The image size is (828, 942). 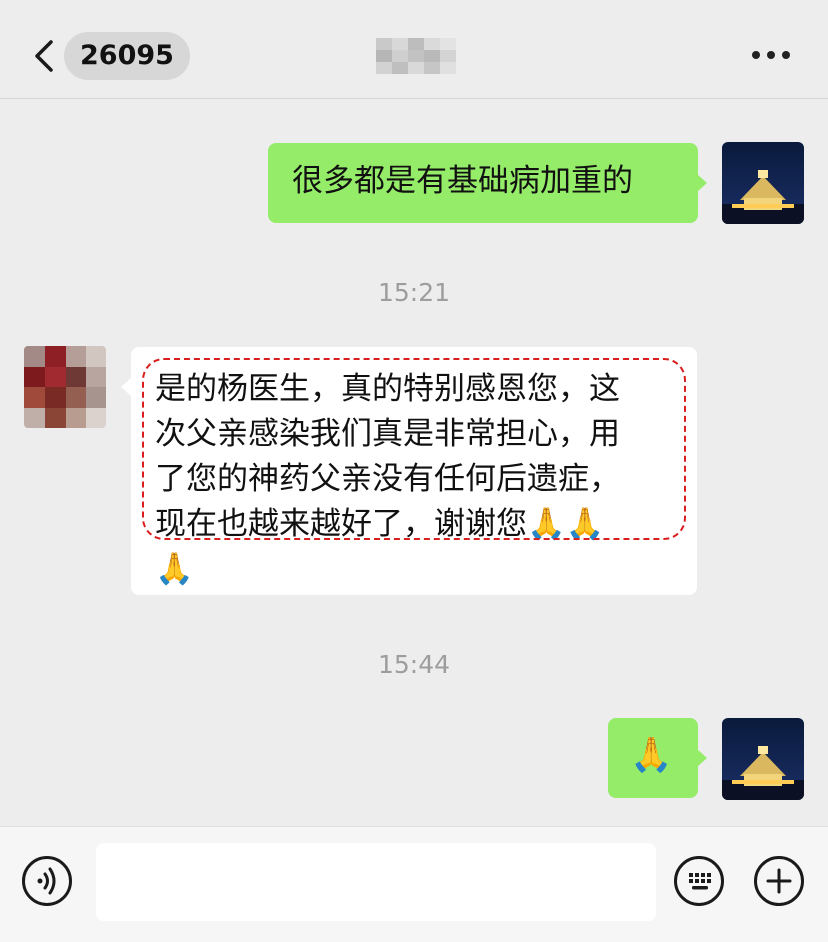 I want to click on message-line: 🙏, so click(x=174, y=569).